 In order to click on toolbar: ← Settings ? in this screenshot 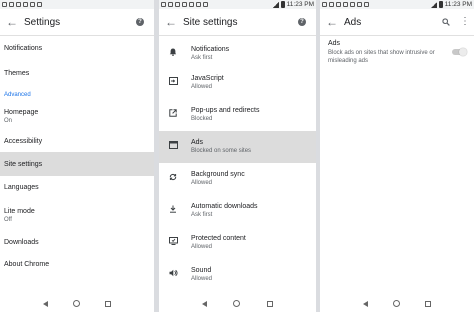, I will do `click(77, 22)`.